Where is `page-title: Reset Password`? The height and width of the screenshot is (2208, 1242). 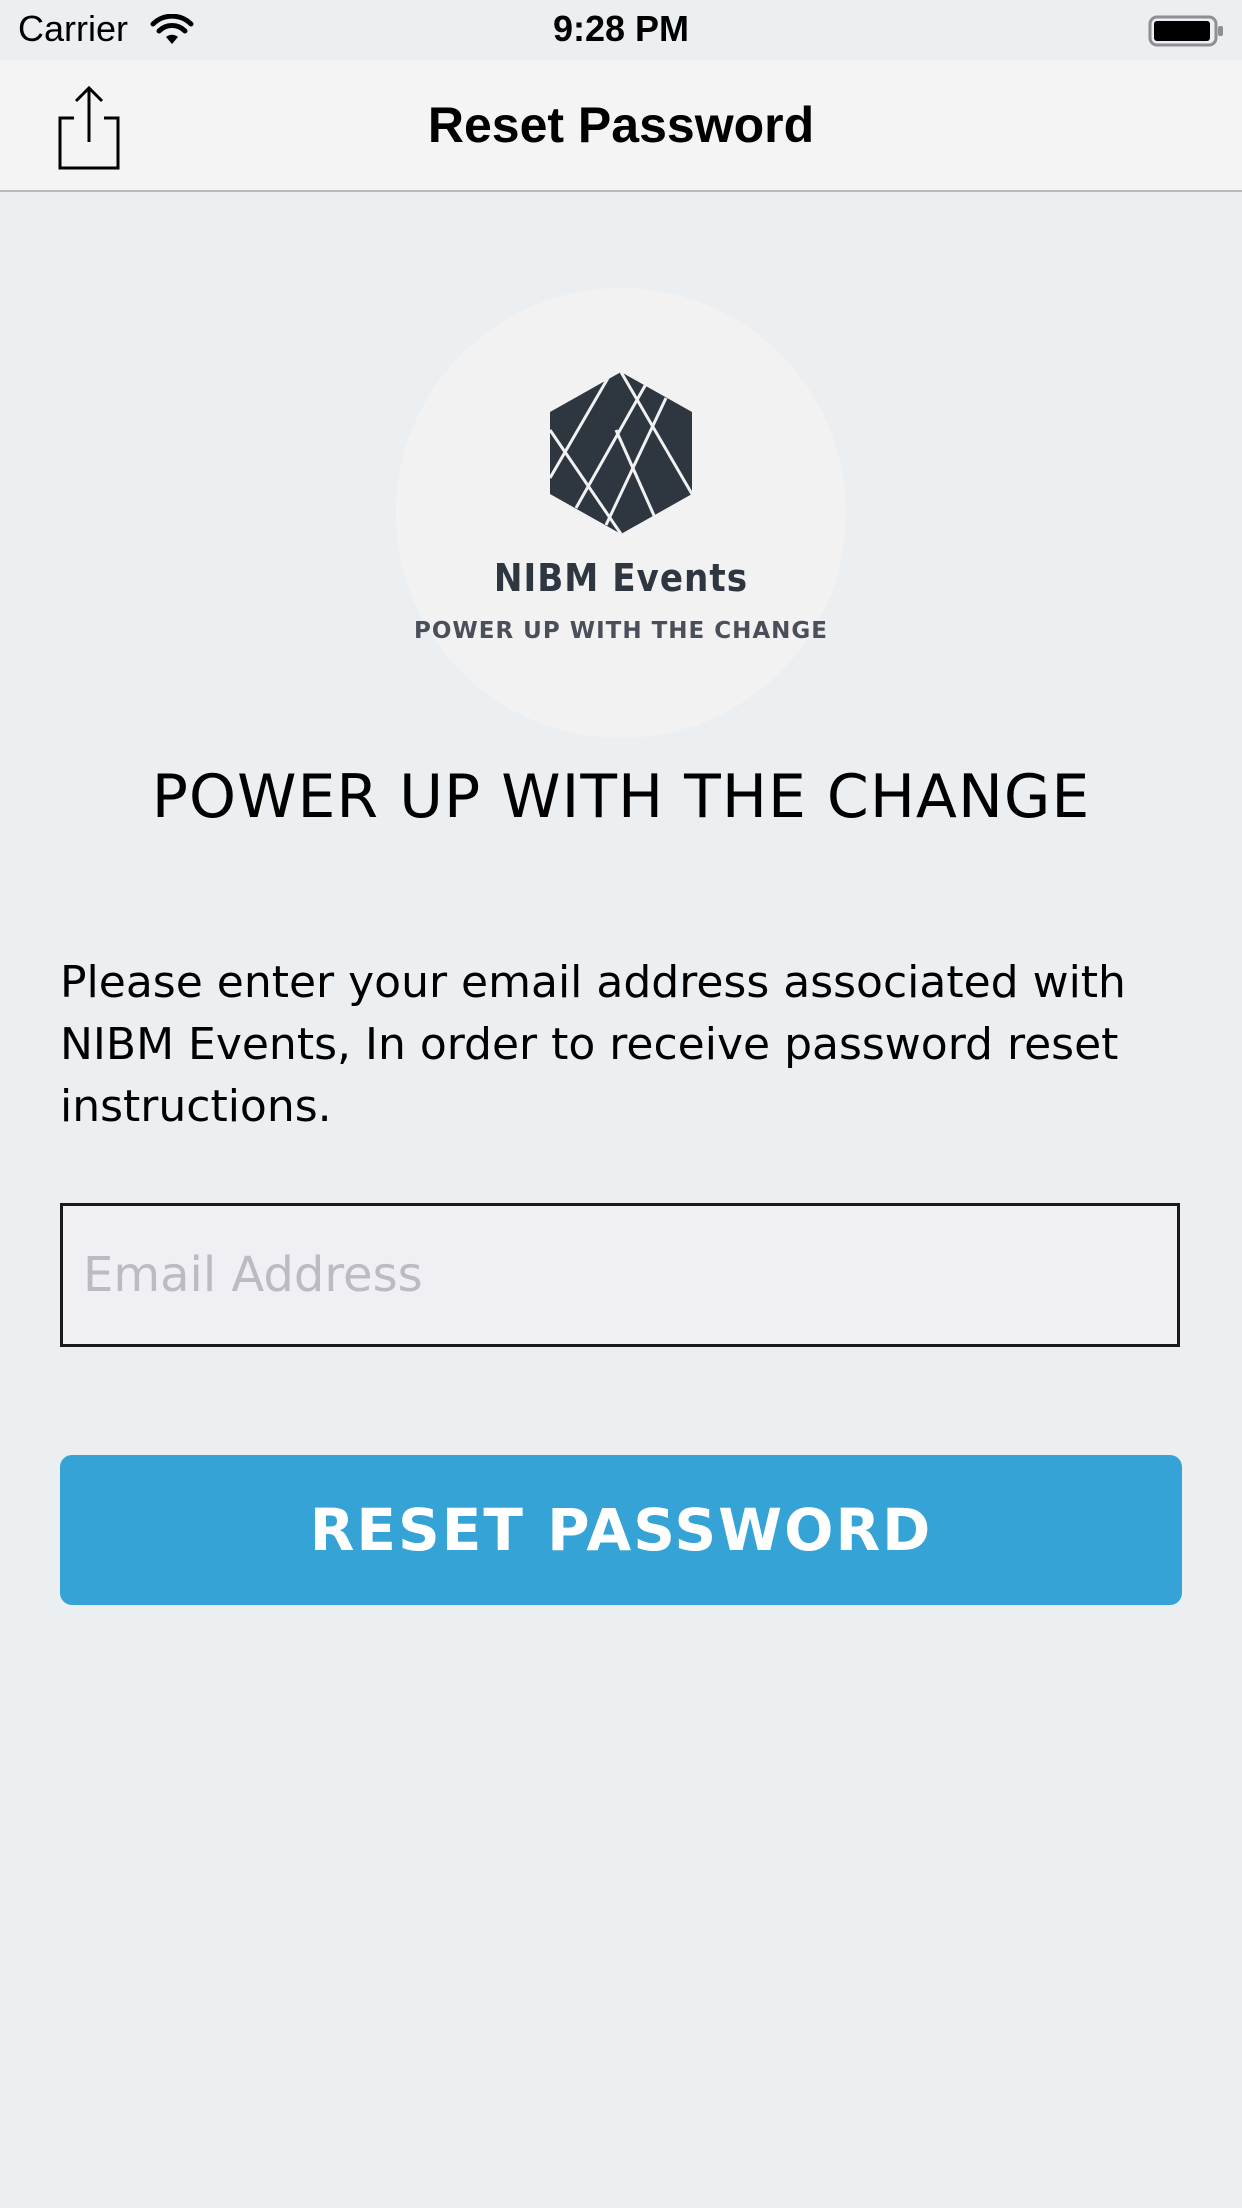
page-title: Reset Password is located at coordinates (621, 125).